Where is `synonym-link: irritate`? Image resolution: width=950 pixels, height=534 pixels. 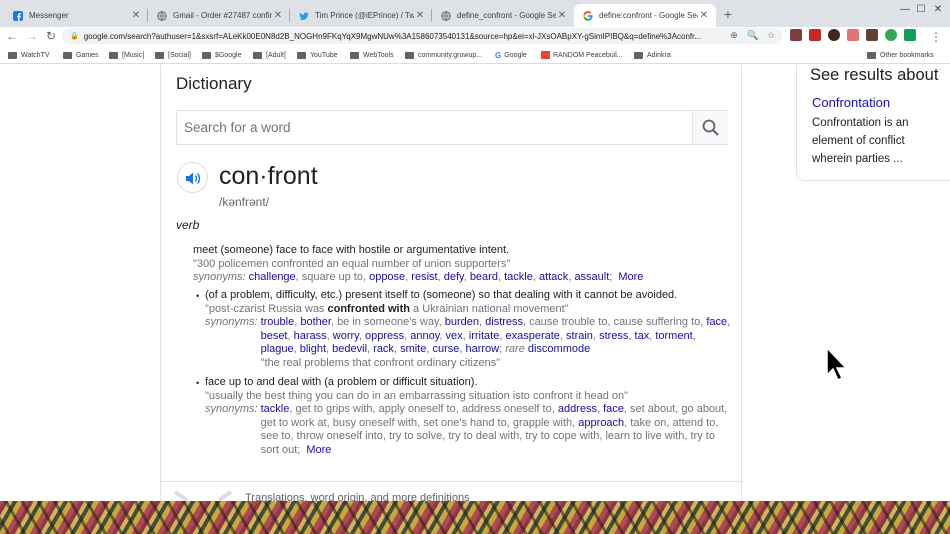
synonym-link: irritate is located at coordinates (484, 336).